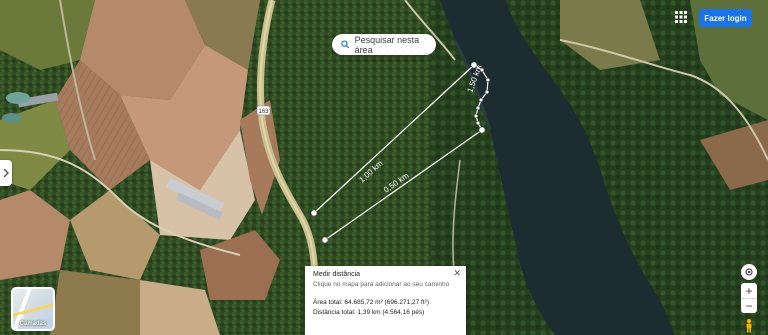 This screenshot has height=335, width=768. I want to click on my-location-button, so click(749, 272).